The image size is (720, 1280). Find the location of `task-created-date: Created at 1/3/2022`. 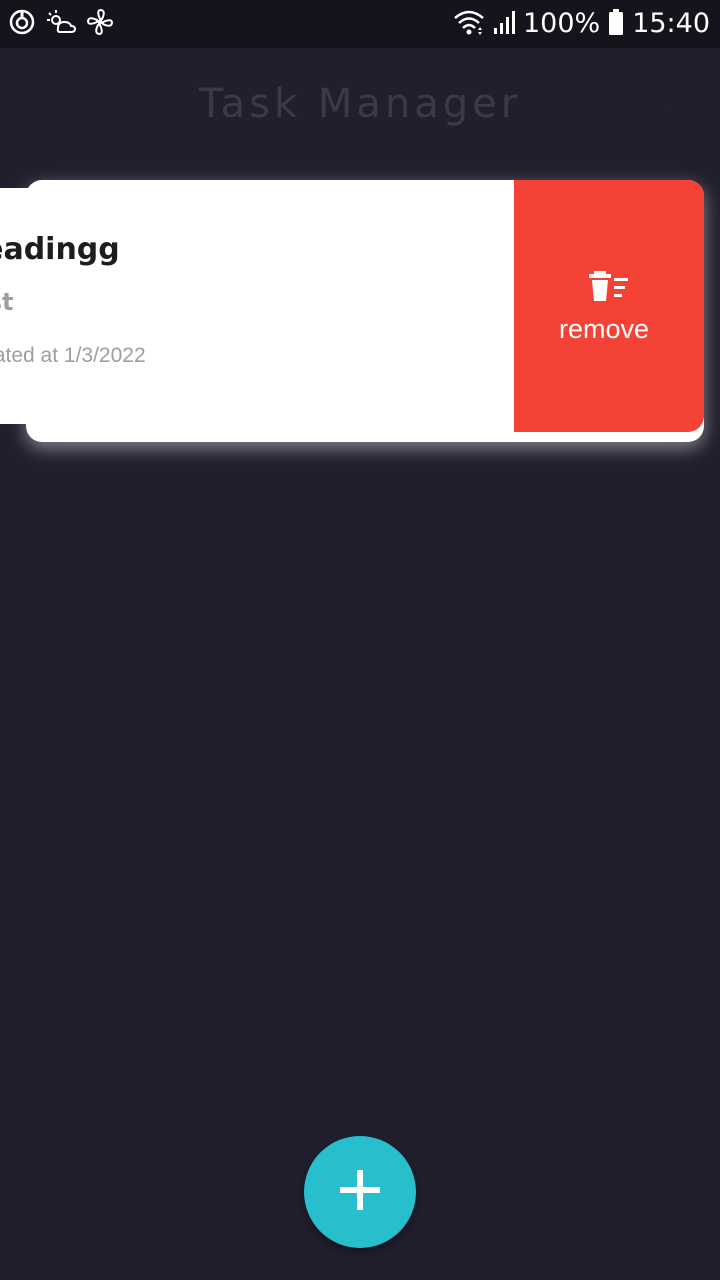

task-created-date: Created at 1/3/2022 is located at coordinates (73, 355).